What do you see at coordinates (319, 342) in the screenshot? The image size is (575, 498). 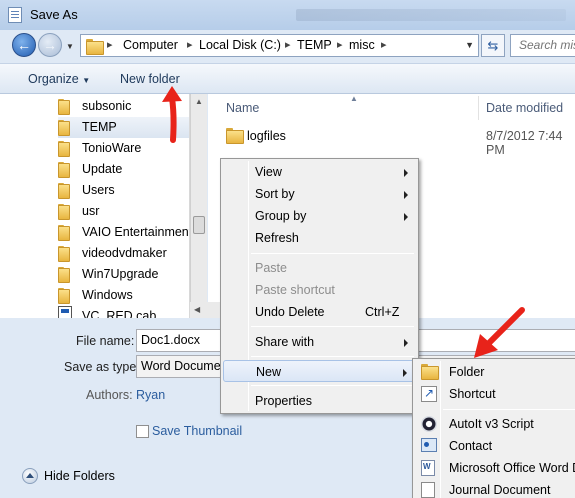 I see `menu-item-share-with: Share with` at bounding box center [319, 342].